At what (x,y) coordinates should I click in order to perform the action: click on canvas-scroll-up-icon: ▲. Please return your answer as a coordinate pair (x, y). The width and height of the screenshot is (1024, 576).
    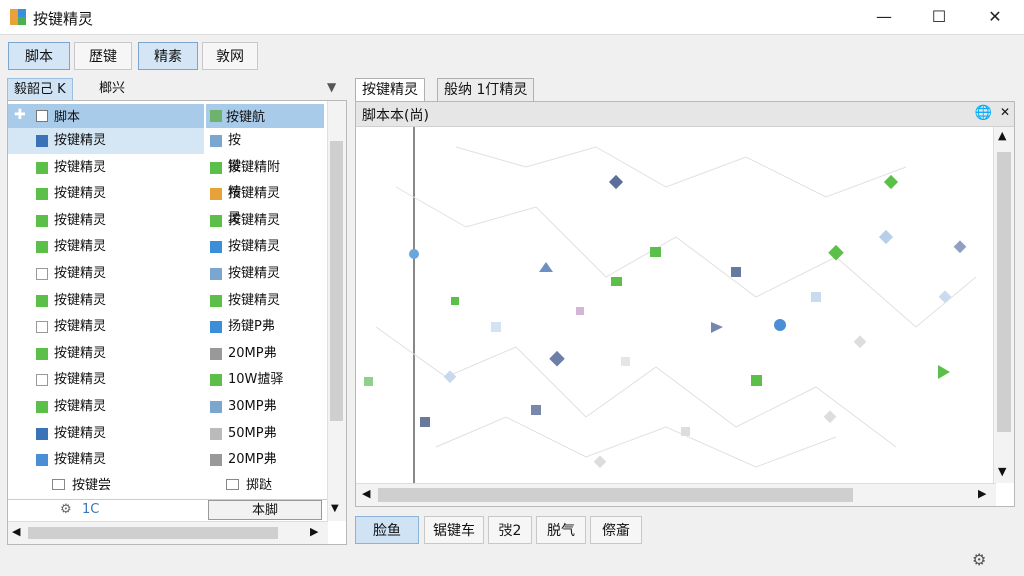
    Looking at the image, I should click on (1002, 135).